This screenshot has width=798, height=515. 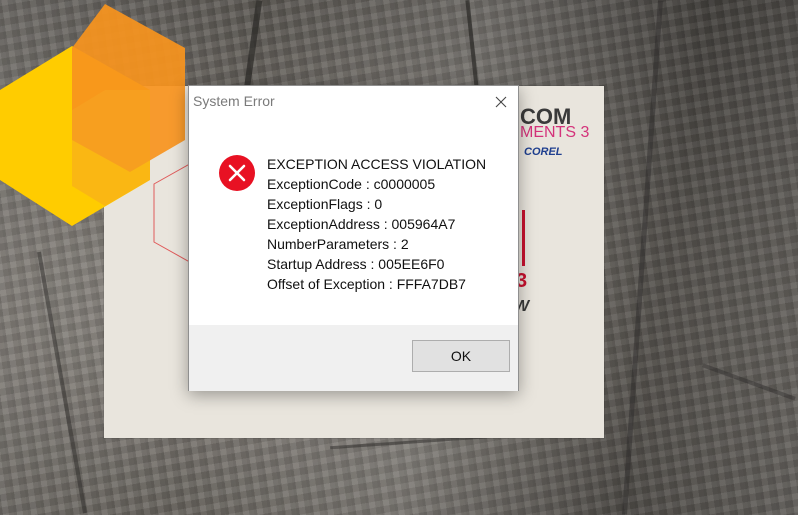 I want to click on error-message-line: NumberParameters : 2, so click(x=338, y=244).